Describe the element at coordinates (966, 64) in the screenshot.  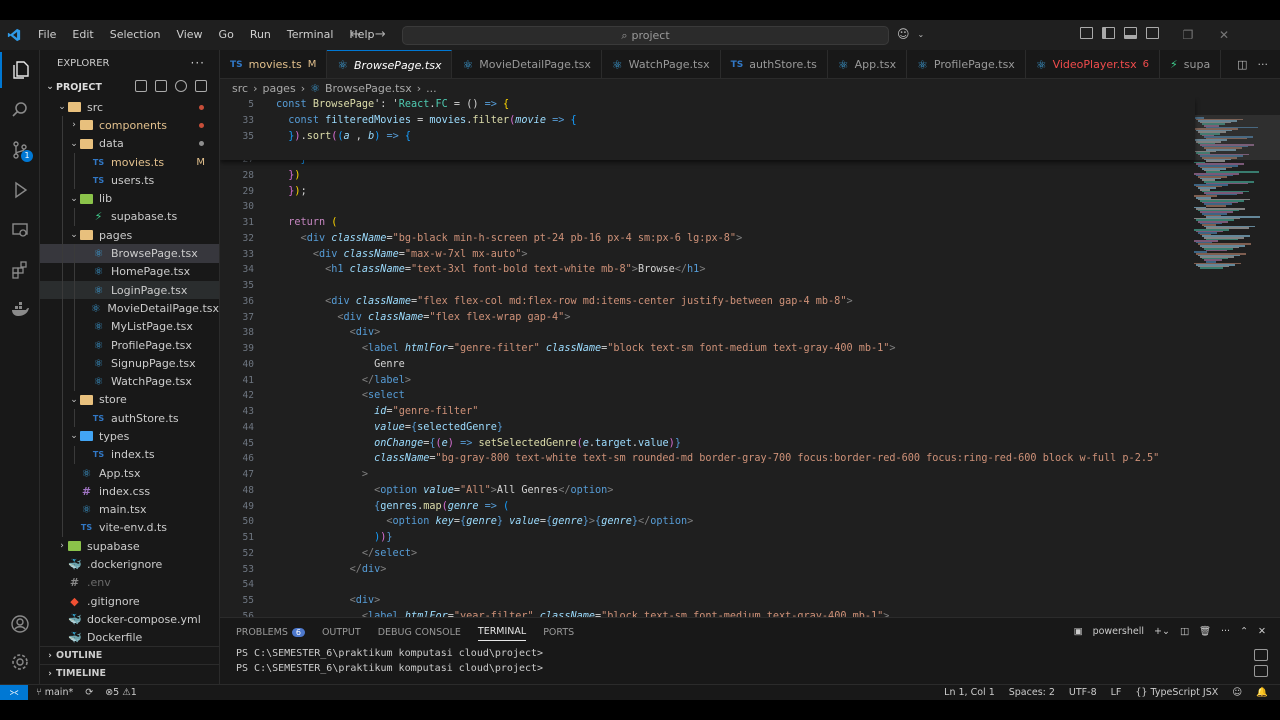
I see `tab-profilepage-tsx: ⚛ ProfilePage.tsx` at that location.